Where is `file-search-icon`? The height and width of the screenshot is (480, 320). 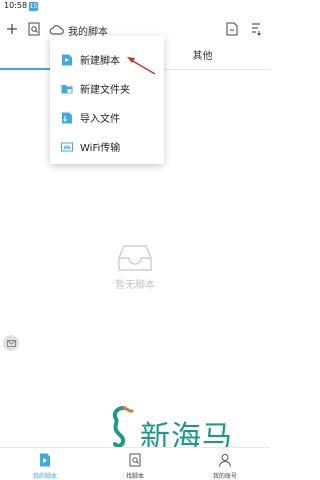 file-search-icon is located at coordinates (34, 29).